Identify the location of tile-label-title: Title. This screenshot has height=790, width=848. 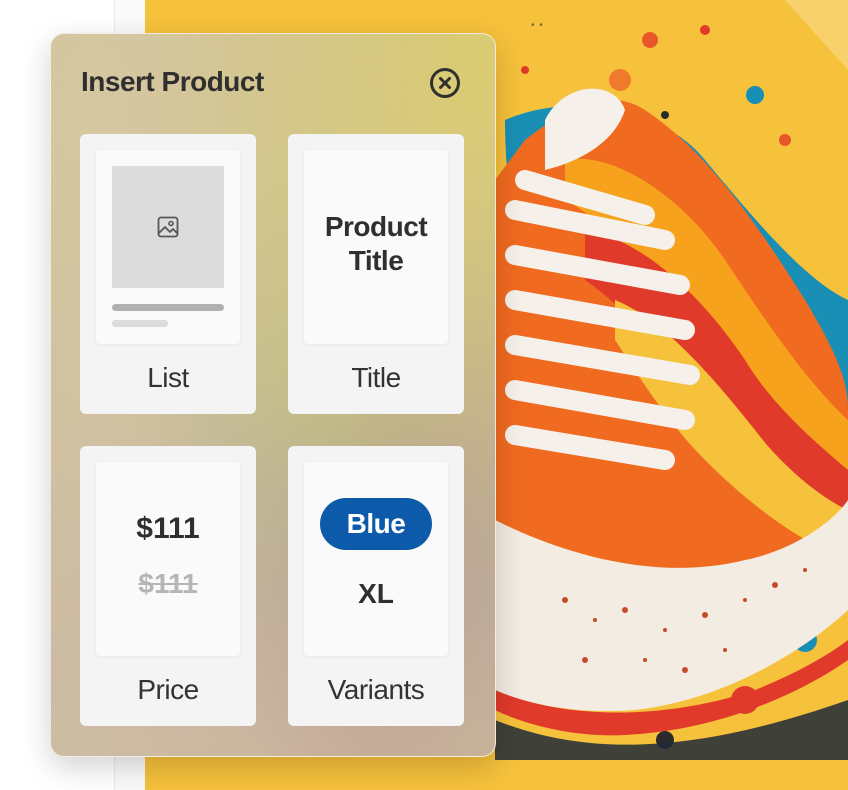
(376, 377).